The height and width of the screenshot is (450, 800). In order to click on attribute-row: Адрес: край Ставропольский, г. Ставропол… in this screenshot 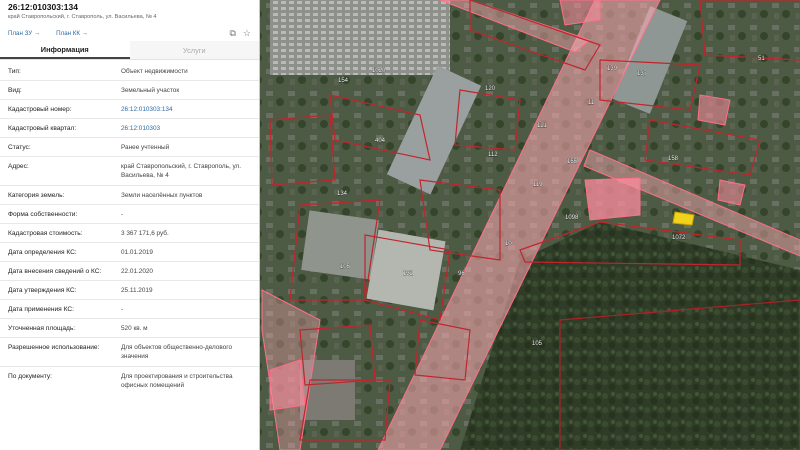, I will do `click(129, 171)`.